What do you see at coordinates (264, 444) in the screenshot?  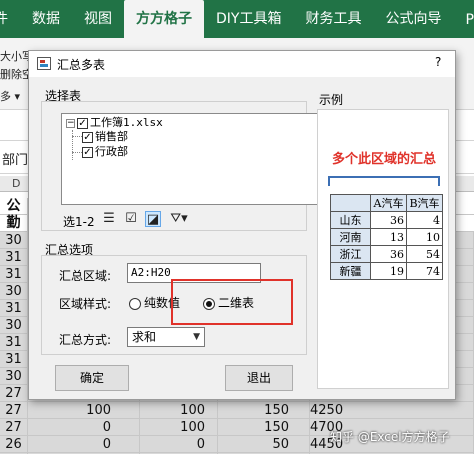 I see `table-cell: 50` at bounding box center [264, 444].